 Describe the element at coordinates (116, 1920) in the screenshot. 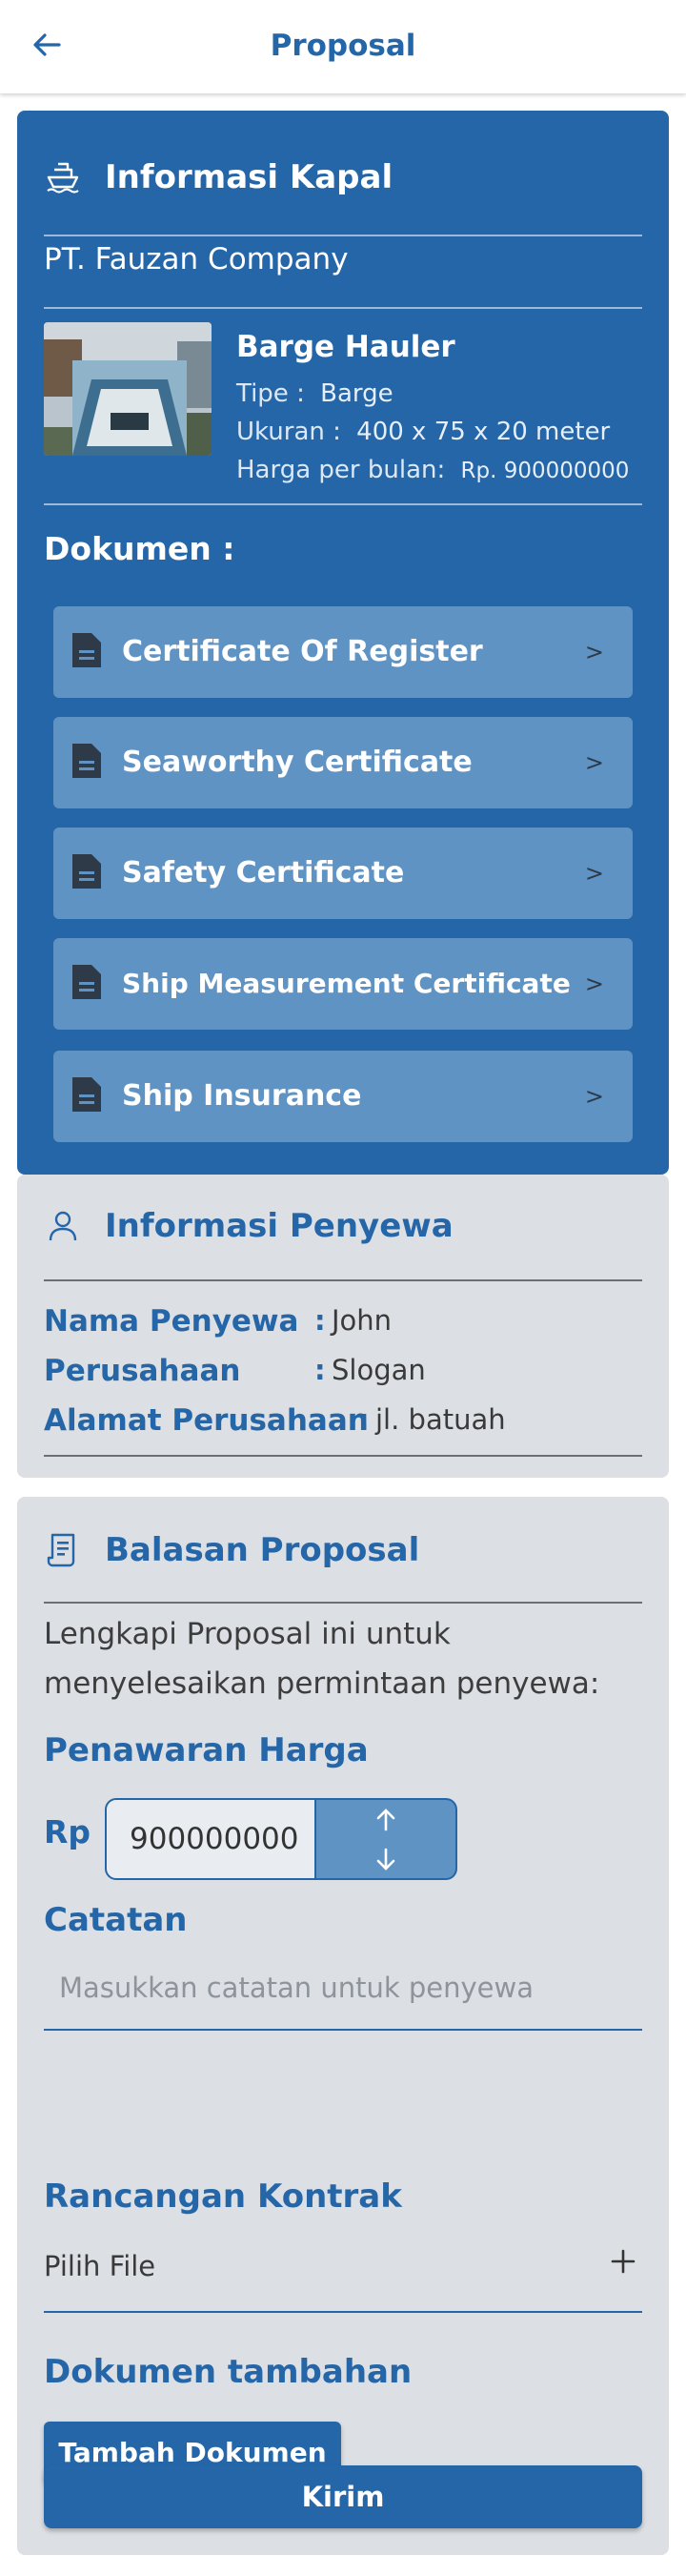

I see `notes-title: Catatan` at that location.